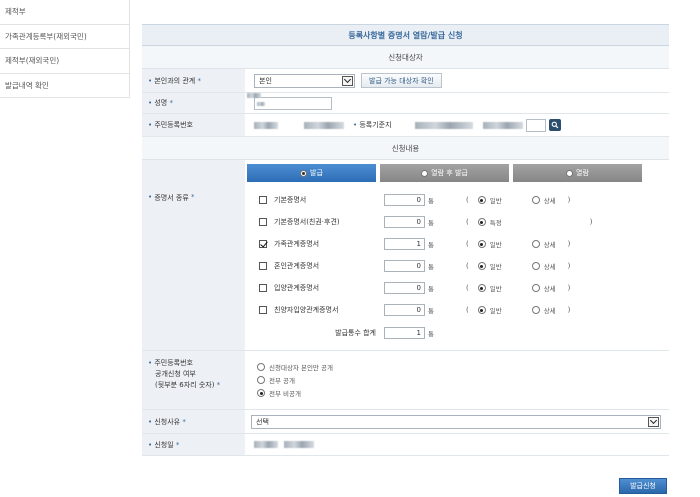 The width and height of the screenshot is (700, 497). What do you see at coordinates (171, 198) in the screenshot?
I see `cert-type-label-text: 증명서 종류` at bounding box center [171, 198].